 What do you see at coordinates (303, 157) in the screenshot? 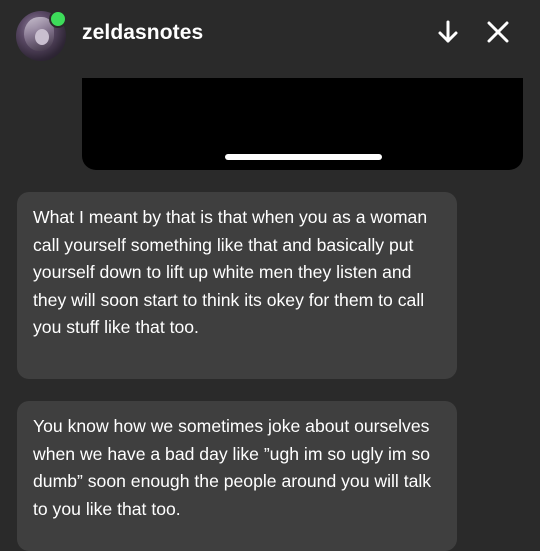
I see `video-progress-bar` at bounding box center [303, 157].